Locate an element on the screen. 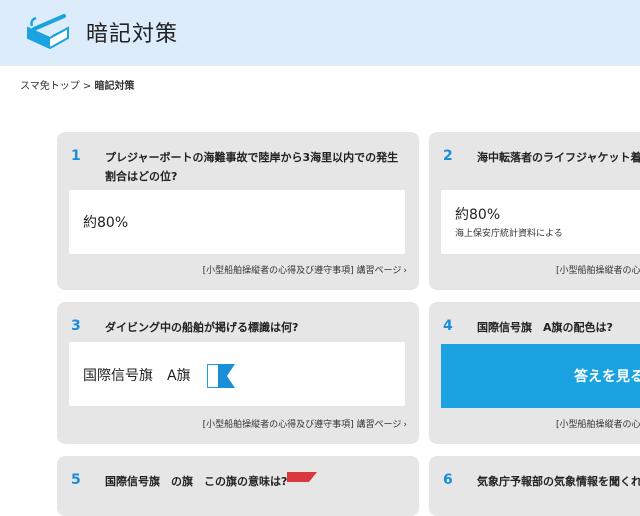 Image resolution: width=640 pixels, height=516 pixels. breadcrumb-current: 暗記対策 is located at coordinates (114, 86).